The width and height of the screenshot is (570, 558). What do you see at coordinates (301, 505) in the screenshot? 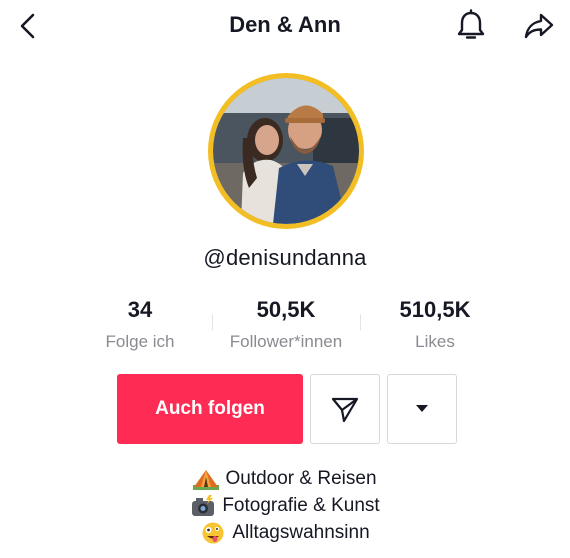
I see `bio-text: Fotografie & Kunst` at bounding box center [301, 505].